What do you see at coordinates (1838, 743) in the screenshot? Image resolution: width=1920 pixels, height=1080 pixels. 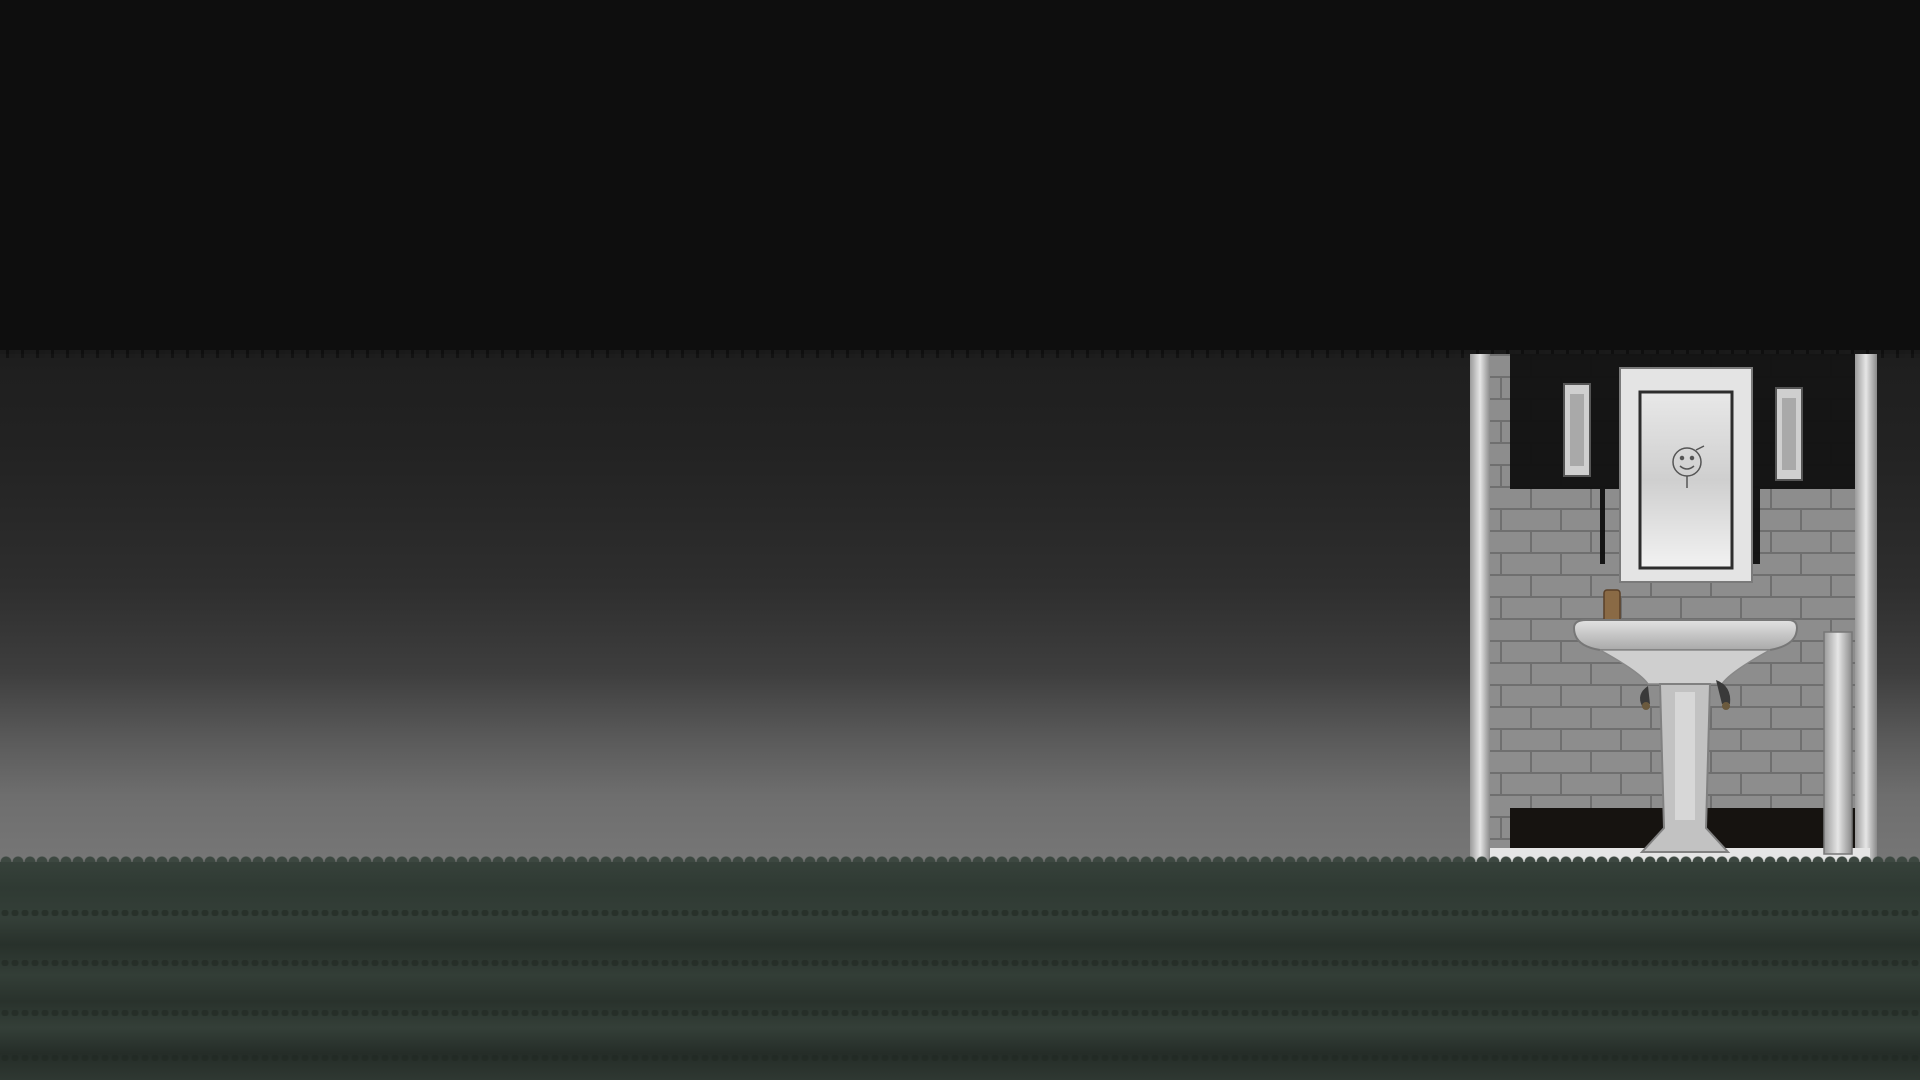 I see `pipe` at bounding box center [1838, 743].